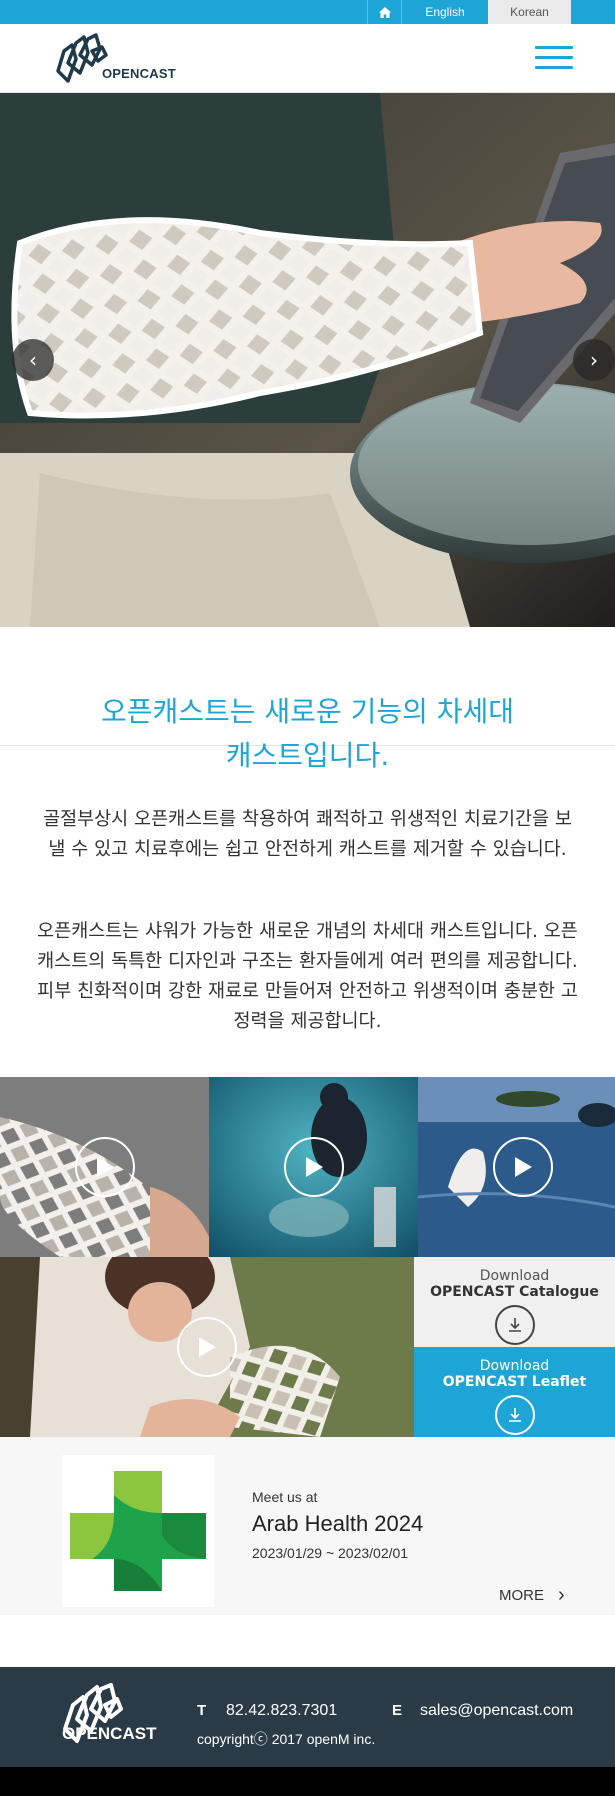 This screenshot has width=615, height=1796. Describe the element at coordinates (307, 755) in the screenshot. I see `intro-title-line2: 캐스트입니다.` at that location.